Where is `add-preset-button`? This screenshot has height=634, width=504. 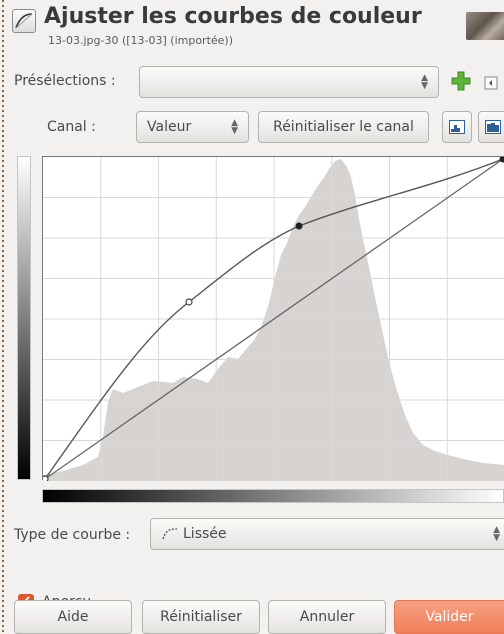
add-preset-button is located at coordinates (461, 81).